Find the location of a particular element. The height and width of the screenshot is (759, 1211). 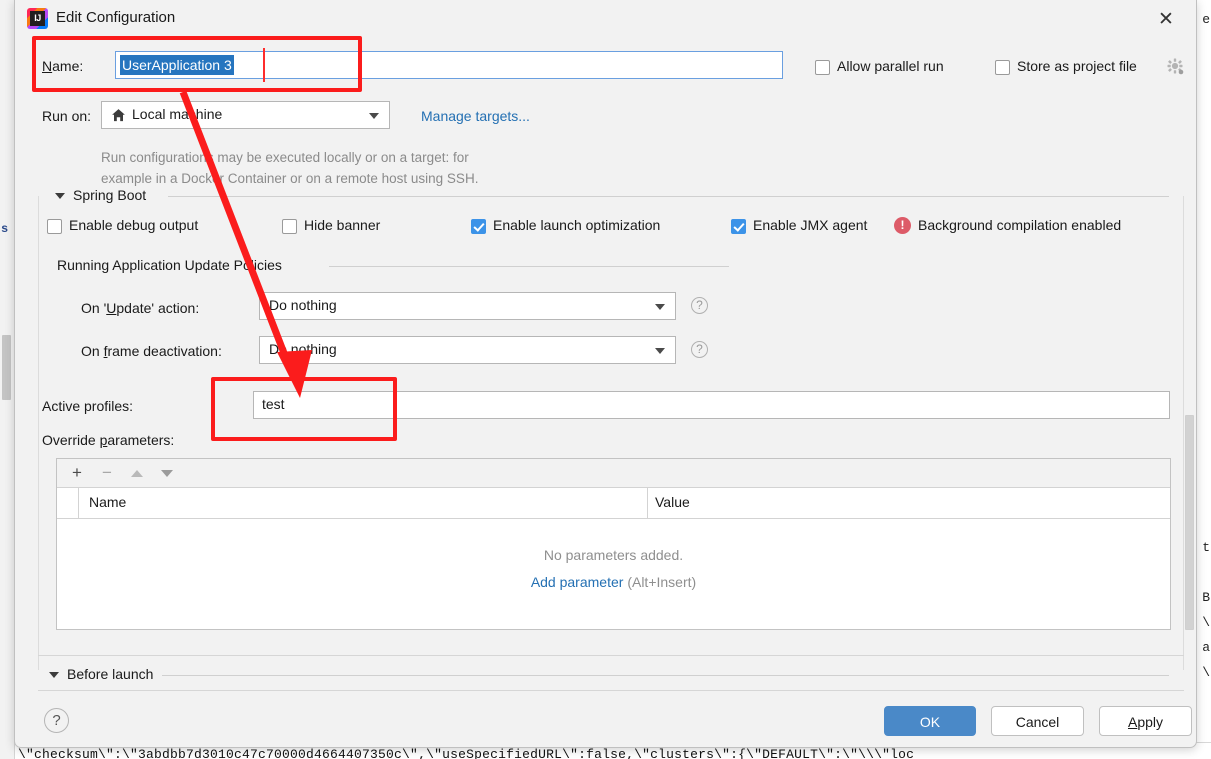

on-frame-deactivation-label: On frame deactivation: is located at coordinates (151, 351).